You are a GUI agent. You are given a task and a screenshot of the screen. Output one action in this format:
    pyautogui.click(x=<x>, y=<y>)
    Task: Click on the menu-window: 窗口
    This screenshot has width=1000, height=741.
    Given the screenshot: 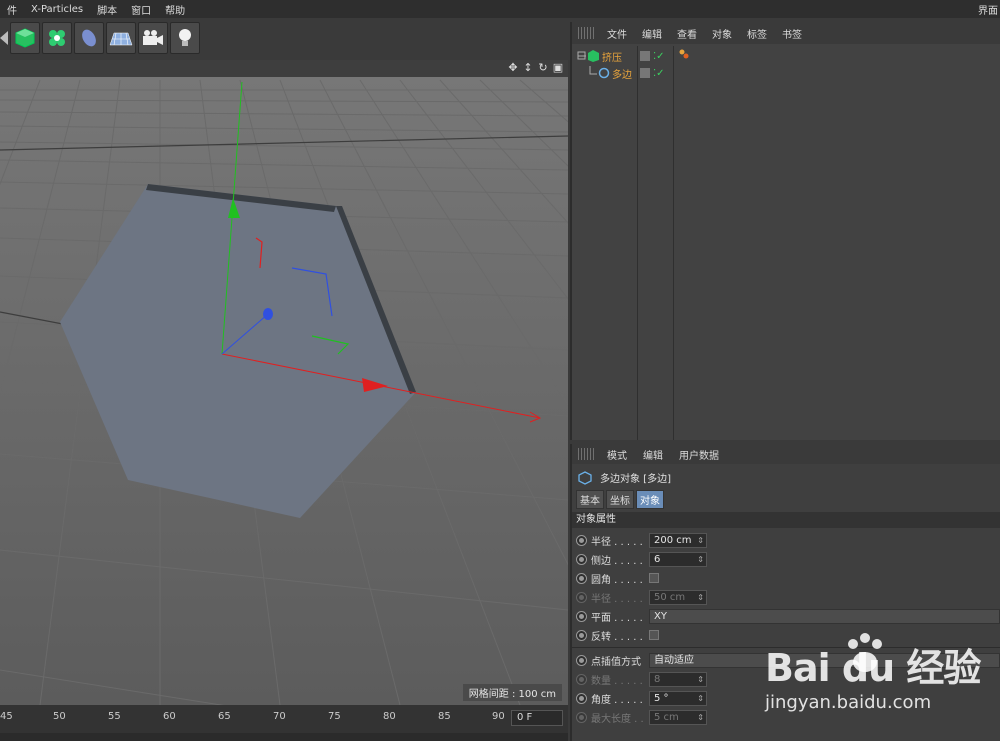 What is the action you would take?
    pyautogui.click(x=141, y=9)
    